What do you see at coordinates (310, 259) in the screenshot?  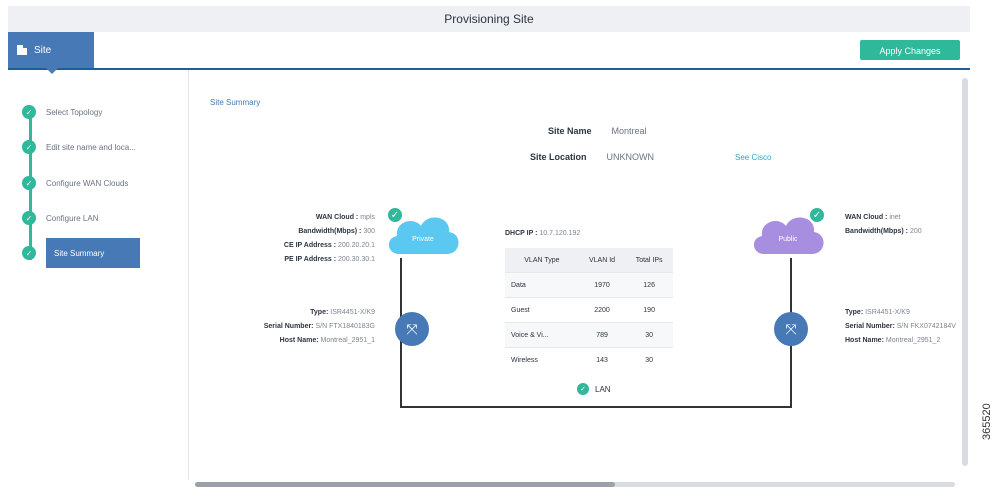 I see `pe-ip-label: PE IP Address :` at bounding box center [310, 259].